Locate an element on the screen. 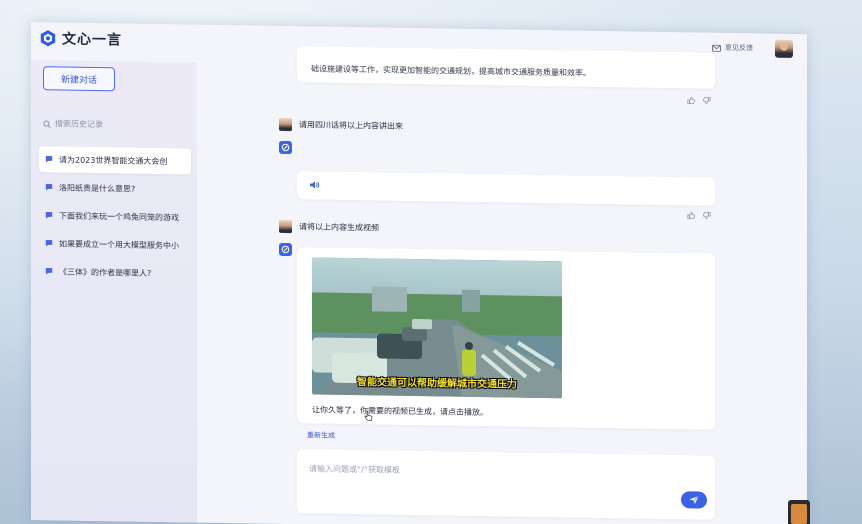 Image resolution: width=862 pixels, height=524 pixels. history-item: 下面我们来玩一个鸡兔同笼的游戏 is located at coordinates (115, 216).